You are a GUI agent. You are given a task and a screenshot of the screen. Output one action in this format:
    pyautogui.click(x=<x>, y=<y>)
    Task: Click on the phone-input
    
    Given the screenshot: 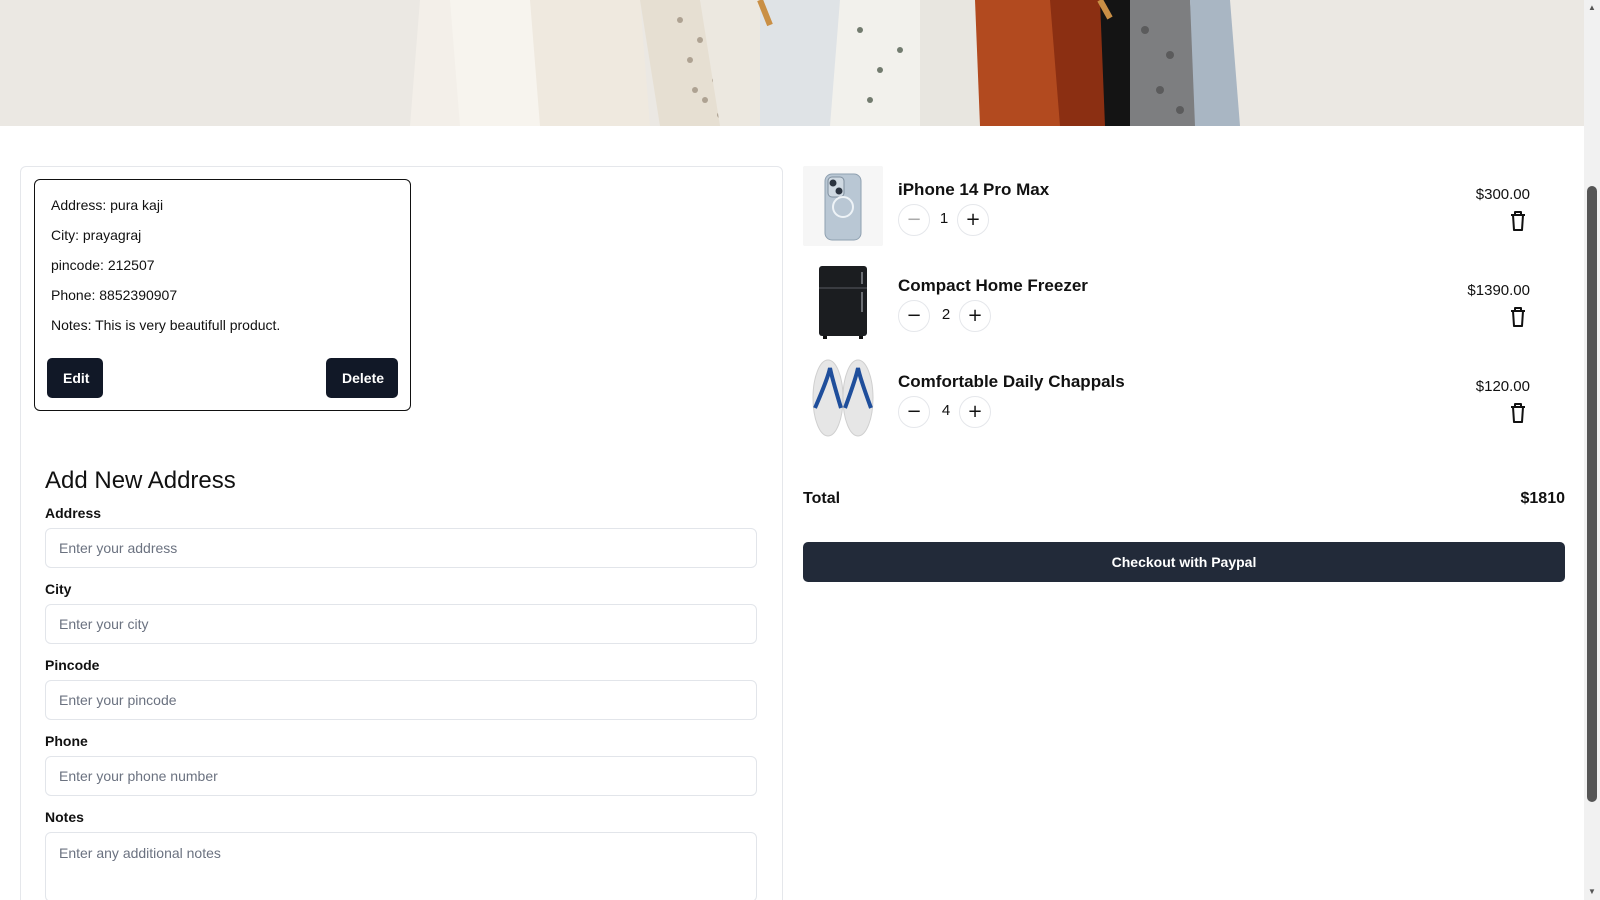 What is the action you would take?
    pyautogui.click(x=401, y=776)
    